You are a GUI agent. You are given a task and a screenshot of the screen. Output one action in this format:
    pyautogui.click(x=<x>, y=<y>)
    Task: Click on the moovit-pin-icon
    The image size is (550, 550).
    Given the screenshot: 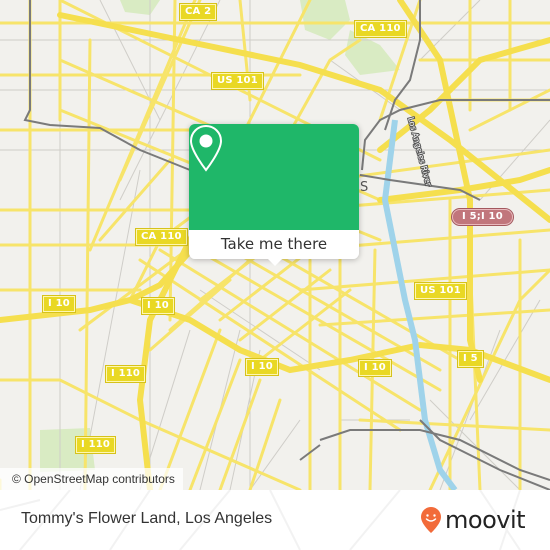 What is the action you would take?
    pyautogui.click(x=431, y=520)
    